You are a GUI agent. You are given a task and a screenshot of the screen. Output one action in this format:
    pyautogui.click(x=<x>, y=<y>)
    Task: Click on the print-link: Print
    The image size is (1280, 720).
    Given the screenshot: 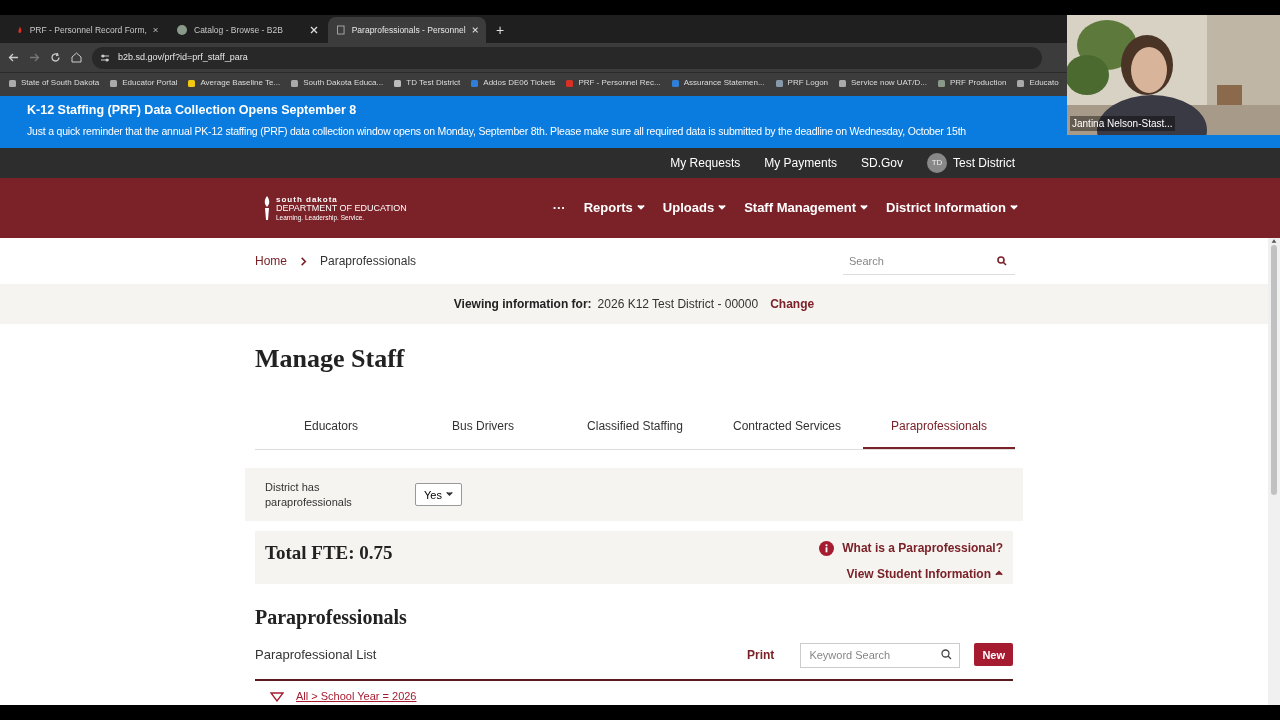 What is the action you would take?
    pyautogui.click(x=761, y=655)
    